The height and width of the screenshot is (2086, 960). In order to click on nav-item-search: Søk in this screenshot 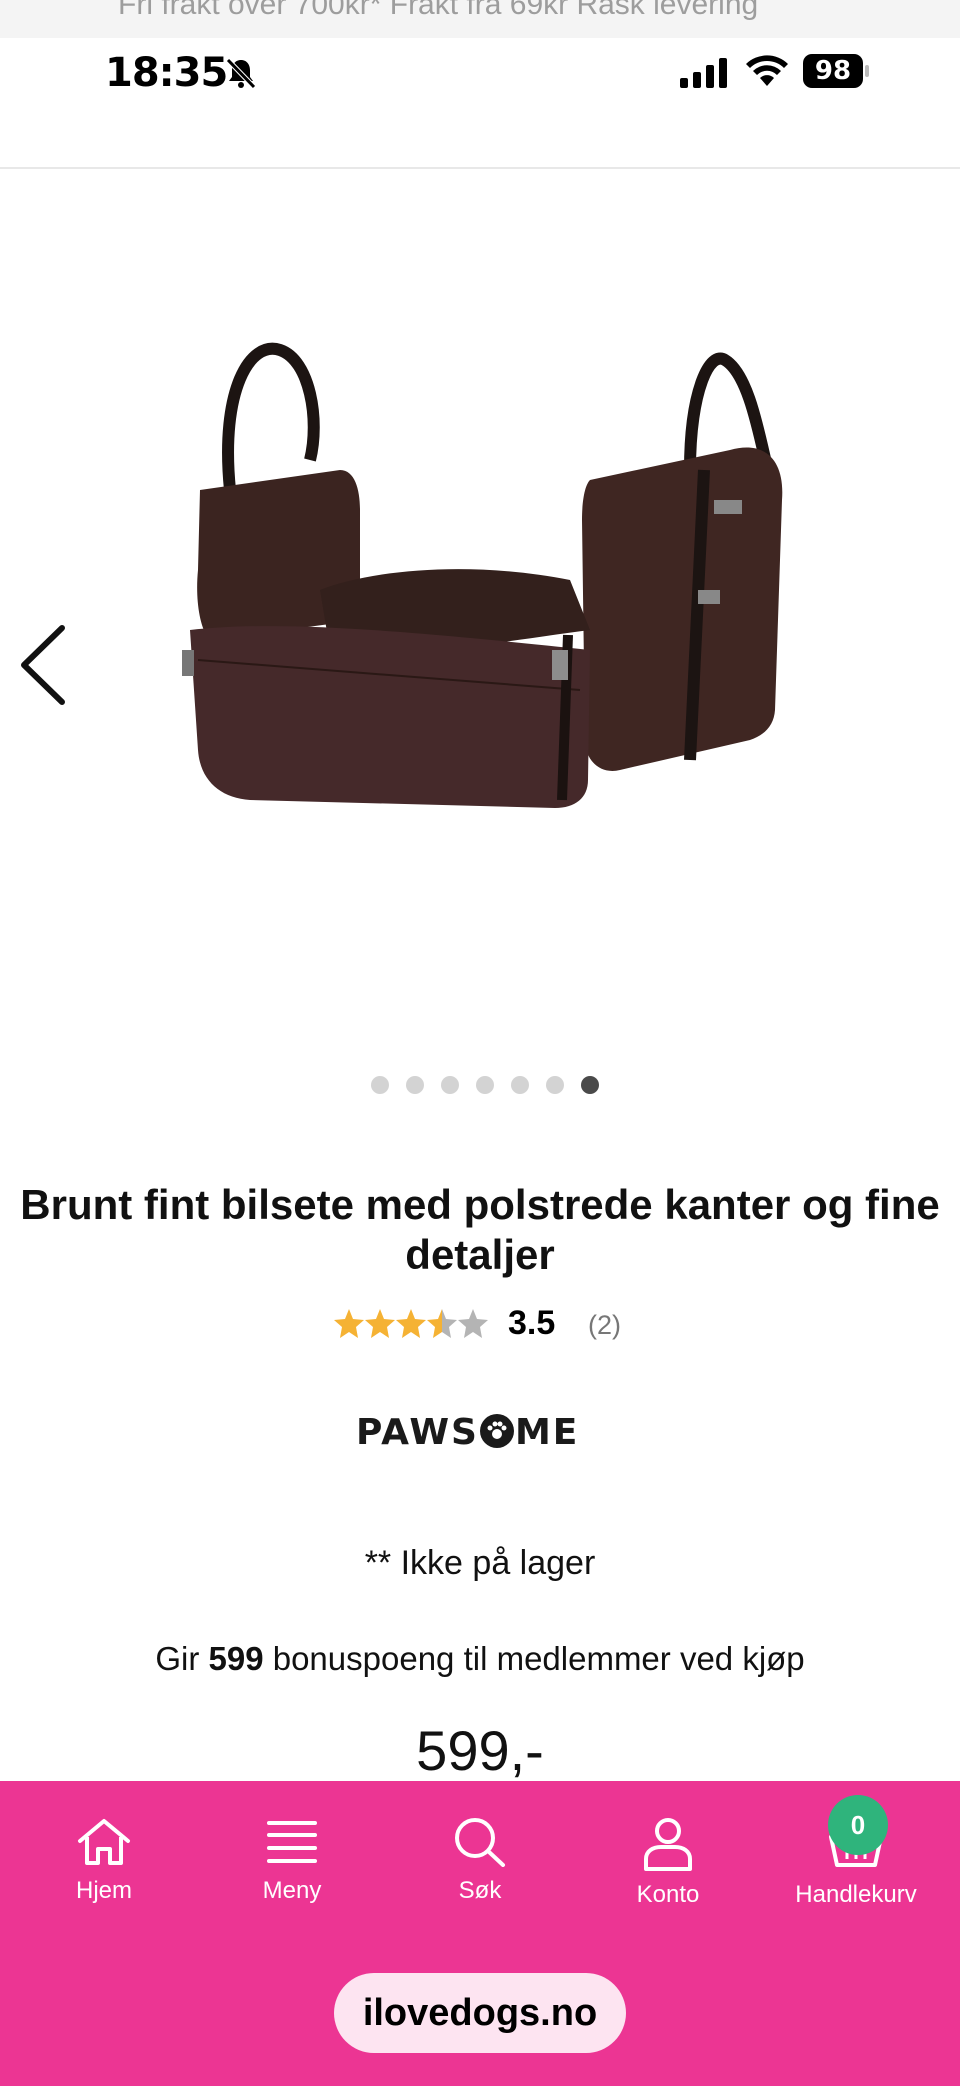, I will do `click(480, 1872)`.